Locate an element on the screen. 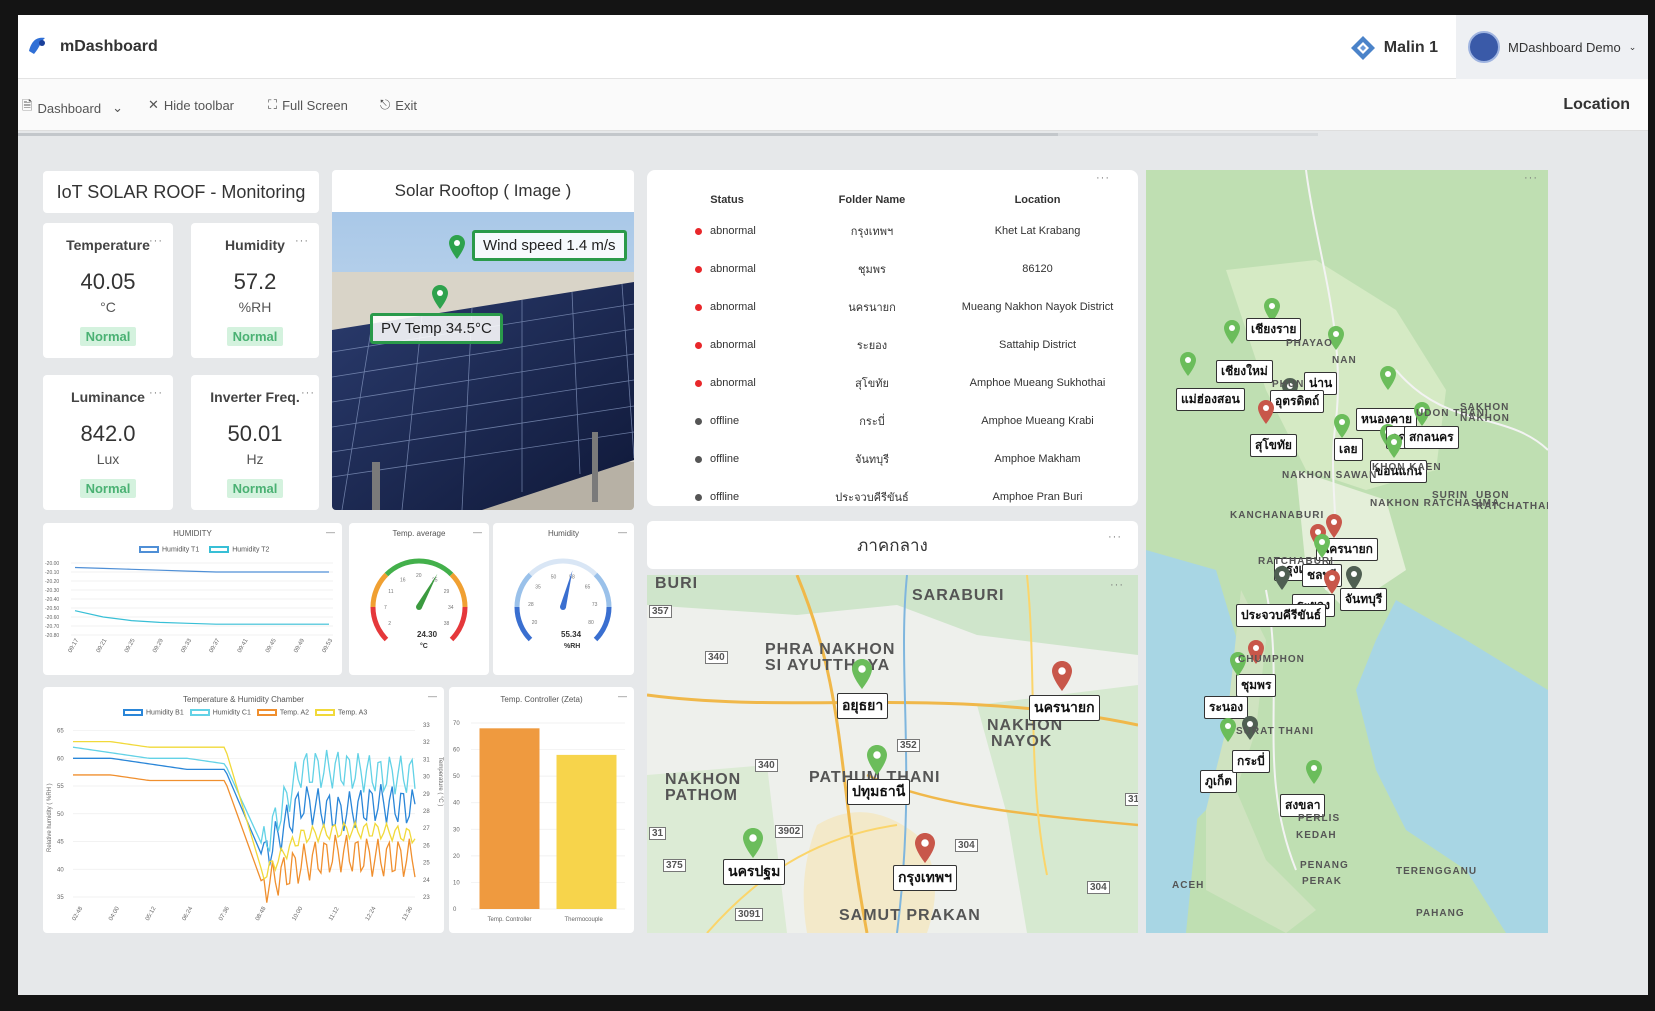 Image resolution: width=1655 pixels, height=1011 pixels. status-text: offline is located at coordinates (725, 459).